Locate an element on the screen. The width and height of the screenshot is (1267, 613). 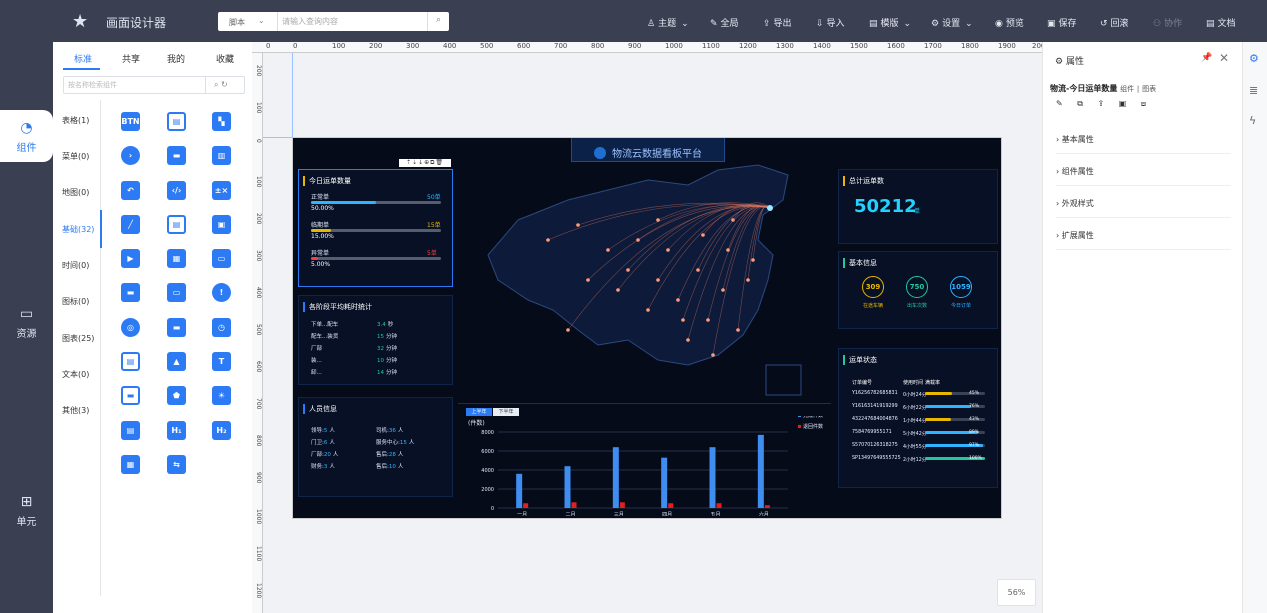
component-tile: ╱ is located at coordinates (130, 224).